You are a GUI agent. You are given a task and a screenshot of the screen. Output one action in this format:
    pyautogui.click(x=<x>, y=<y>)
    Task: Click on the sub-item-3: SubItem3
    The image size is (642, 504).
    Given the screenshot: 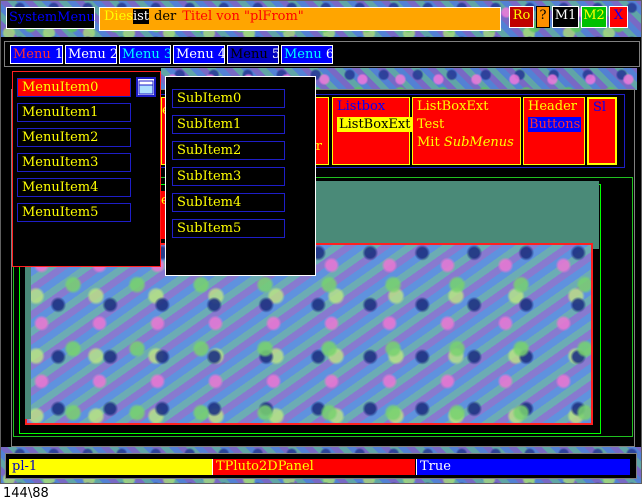 What is the action you would take?
    pyautogui.click(x=228, y=176)
    